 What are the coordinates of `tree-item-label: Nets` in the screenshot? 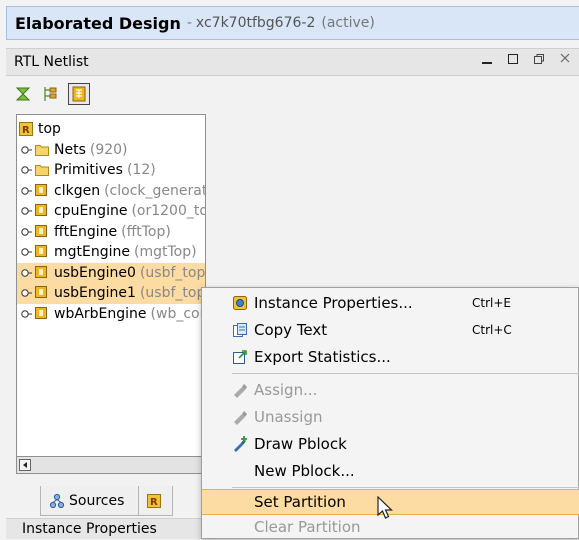 It's located at (70, 149).